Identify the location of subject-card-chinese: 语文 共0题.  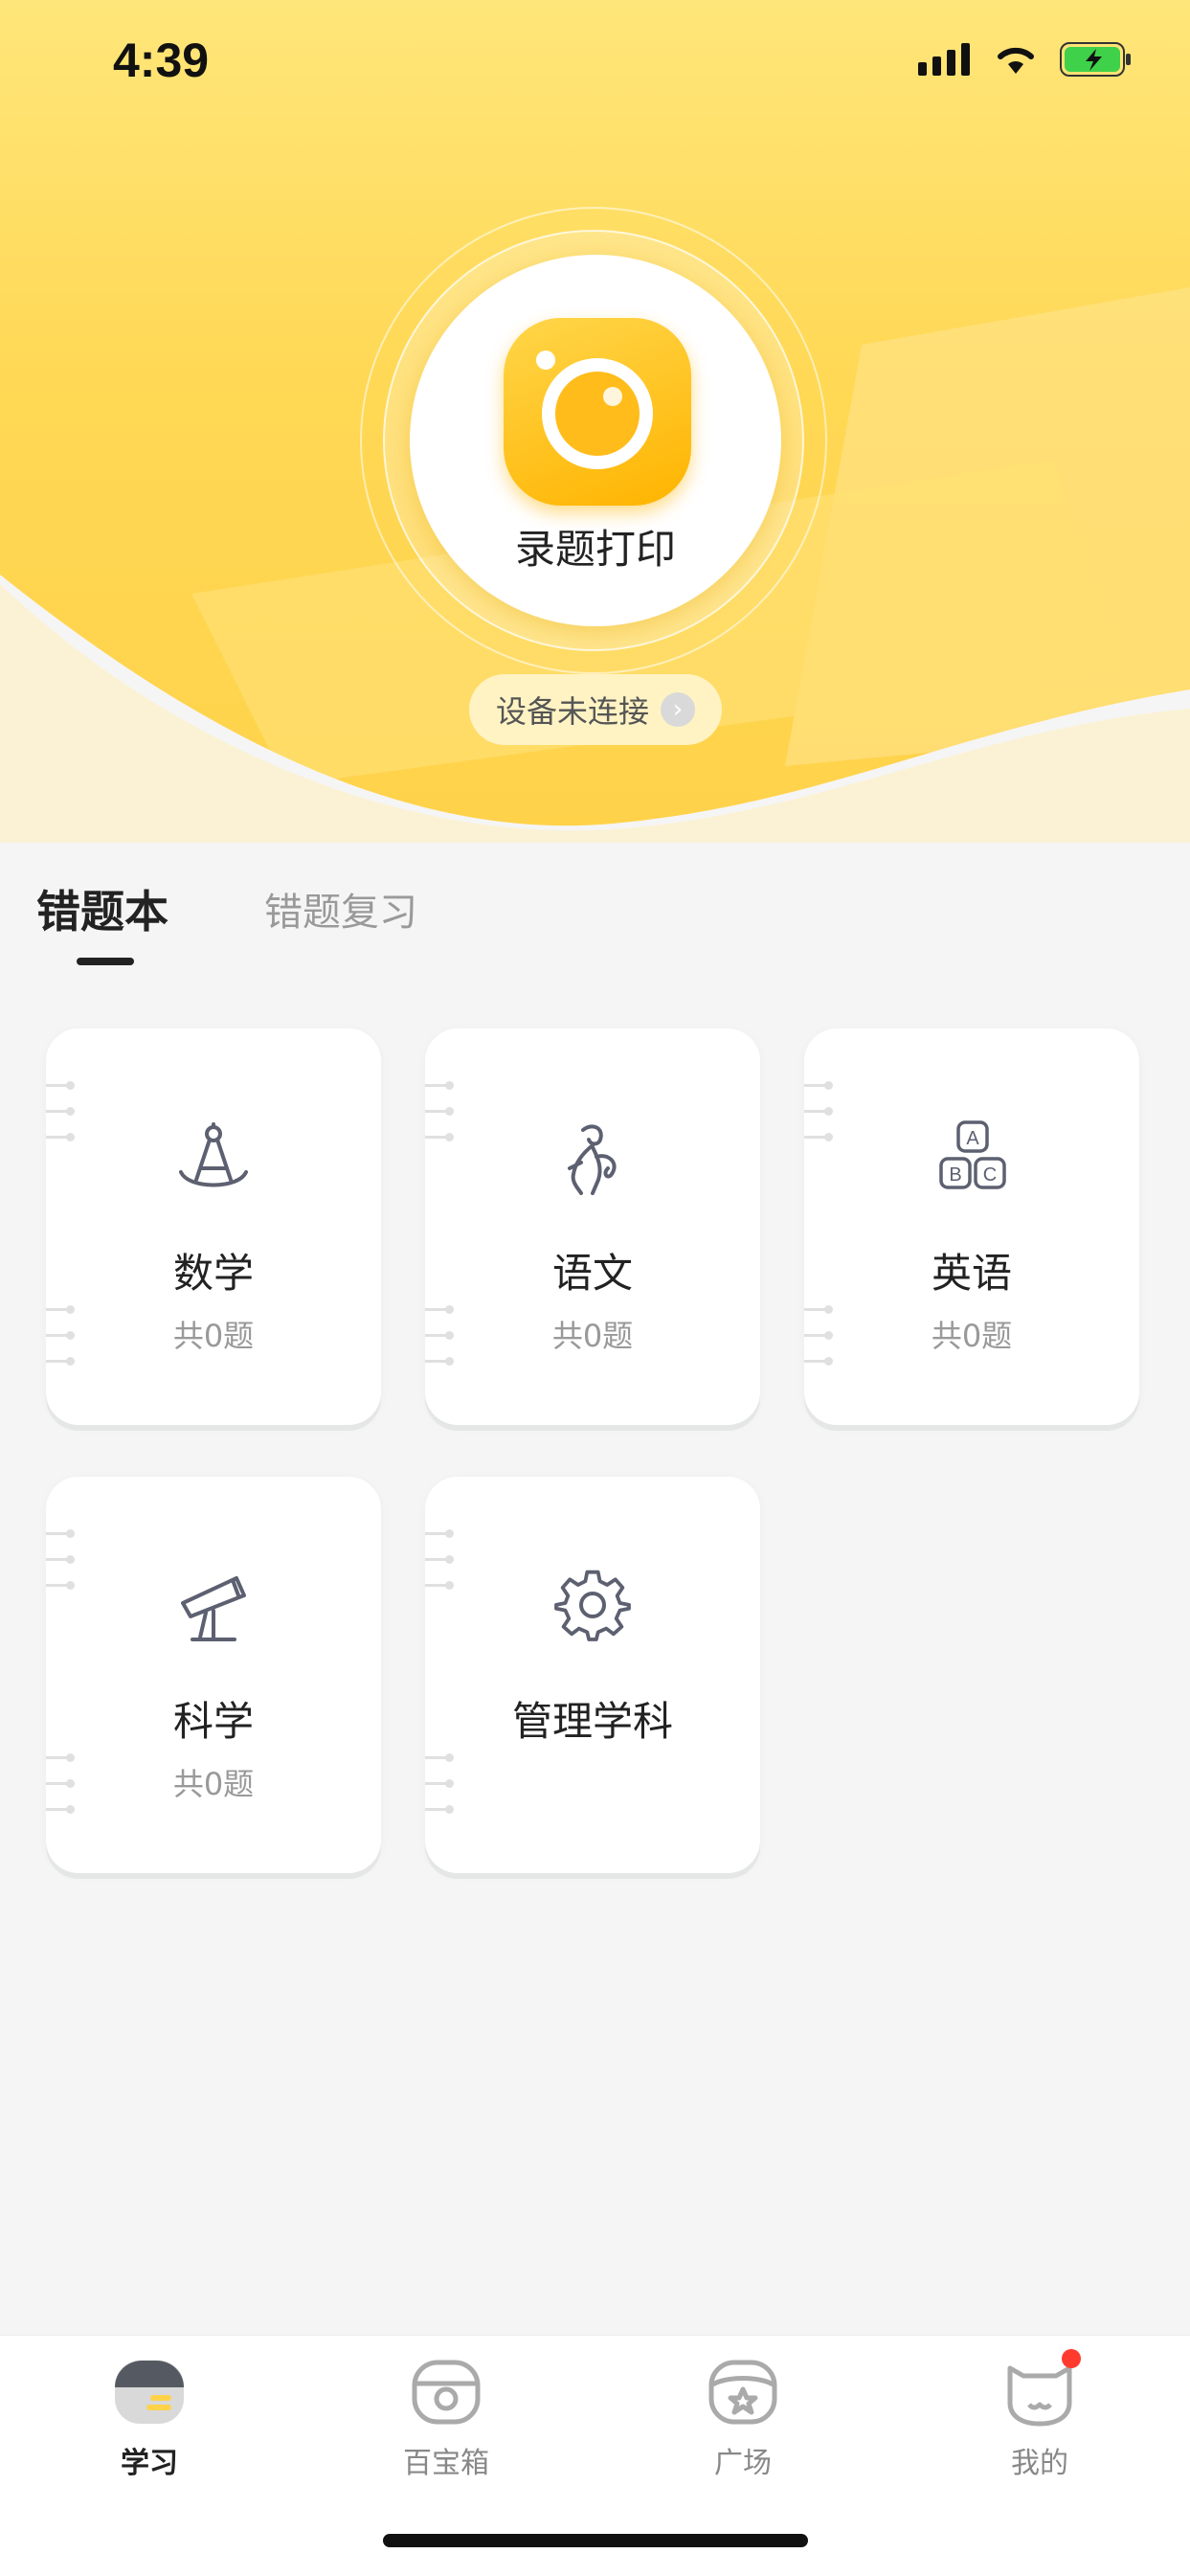
(593, 1226).